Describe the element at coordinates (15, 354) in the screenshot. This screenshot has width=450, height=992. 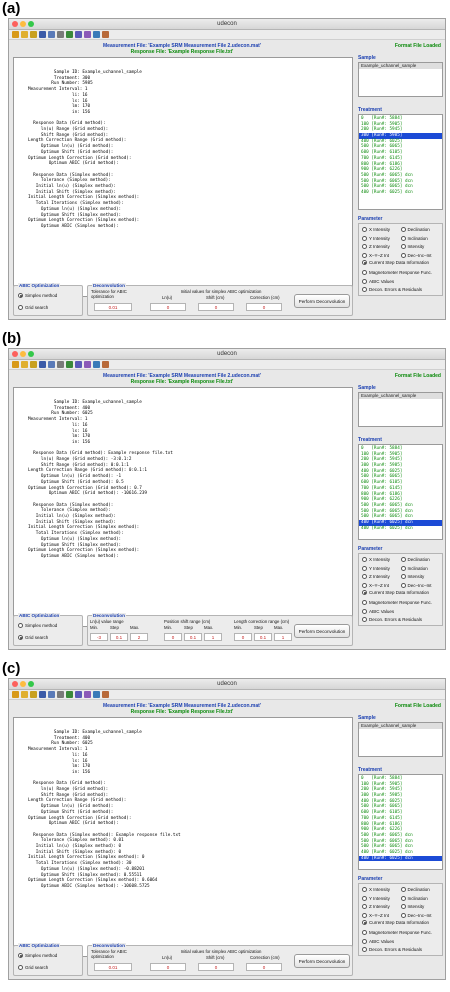
I see `close-window-button` at that location.